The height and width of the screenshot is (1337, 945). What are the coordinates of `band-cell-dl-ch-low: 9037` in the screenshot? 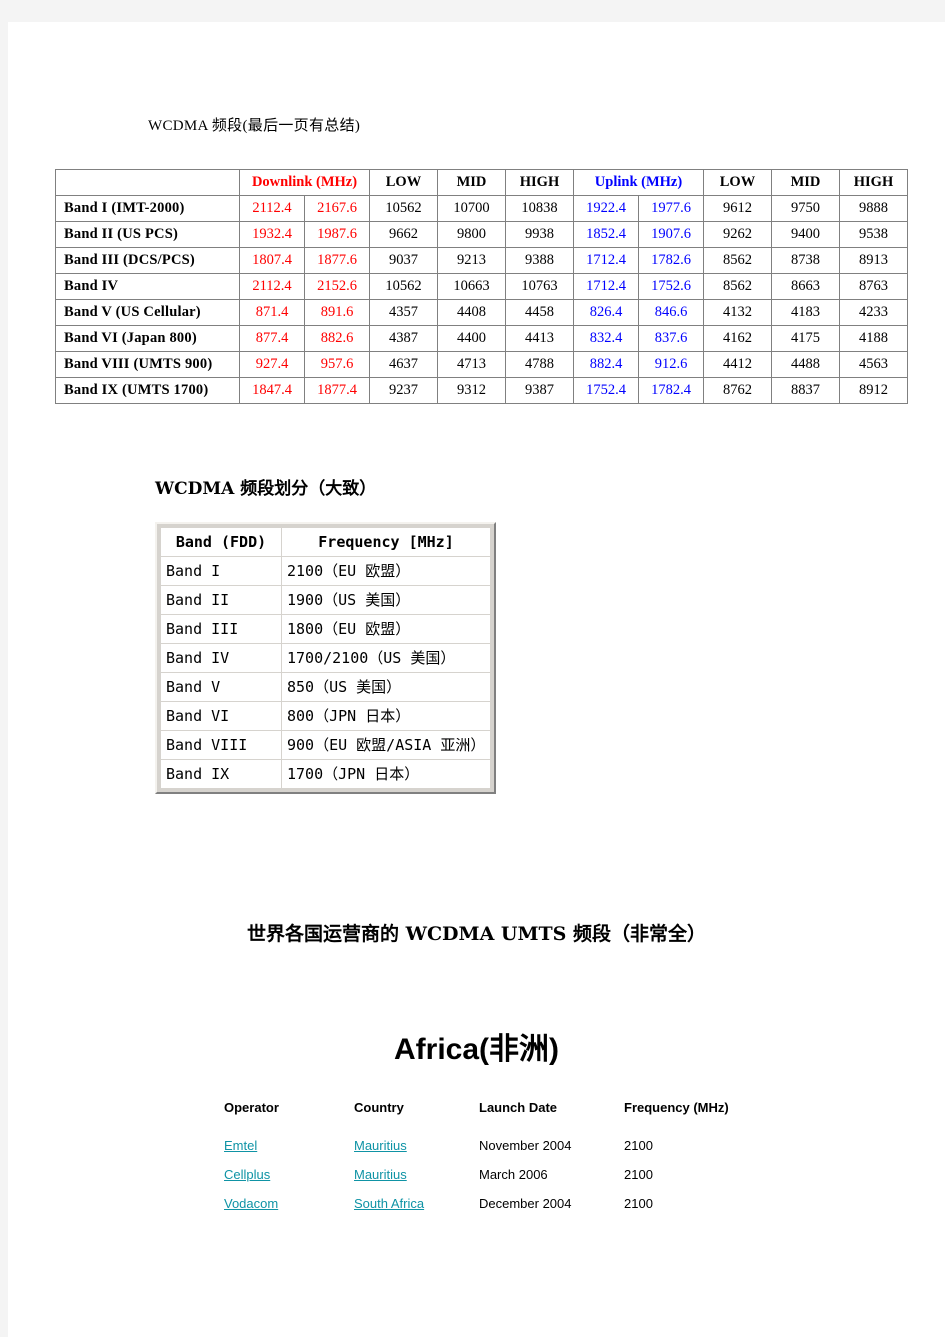 It's located at (403, 260).